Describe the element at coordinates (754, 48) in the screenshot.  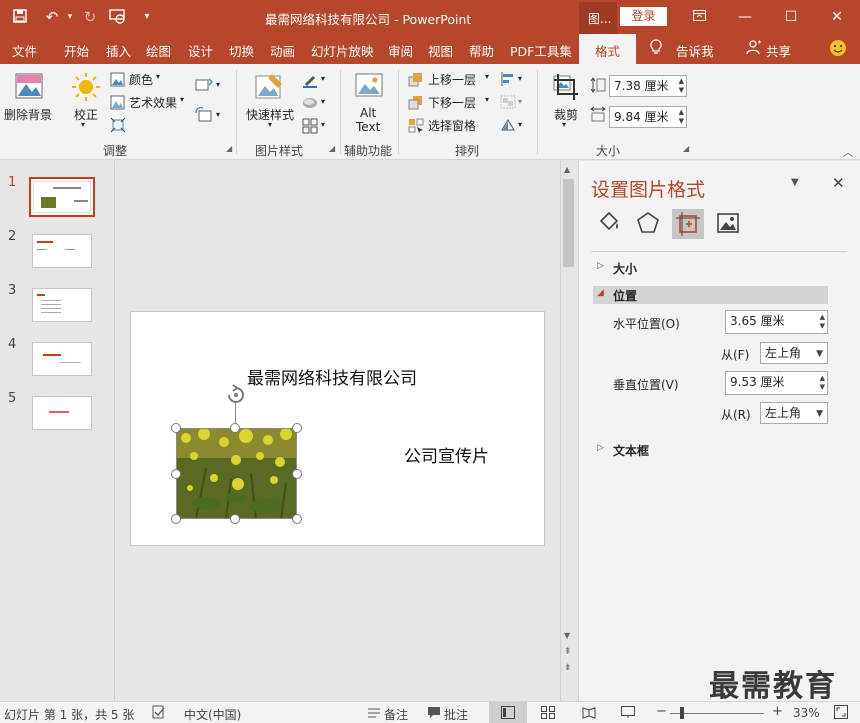
I see `share-person-icon` at that location.